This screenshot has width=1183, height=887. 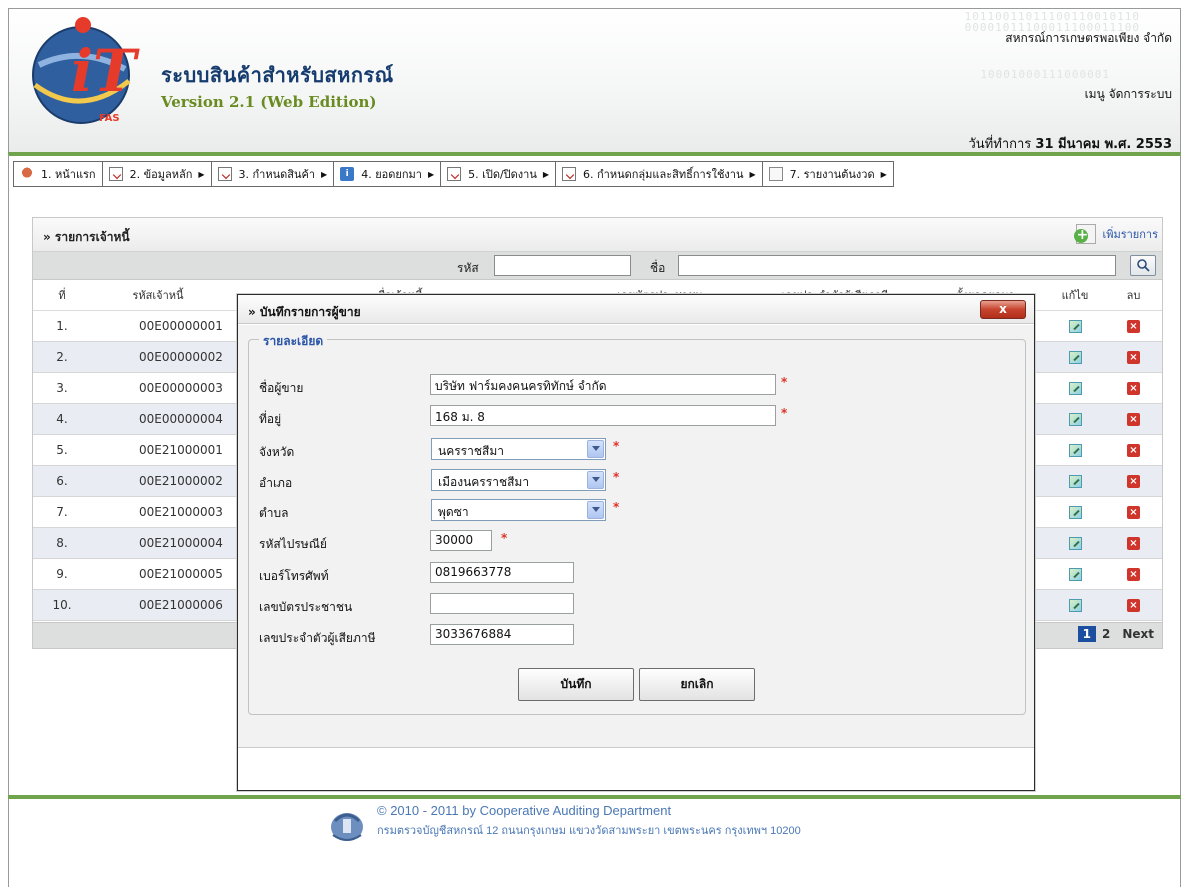 What do you see at coordinates (1106, 634) in the screenshot?
I see `page-link: 2` at bounding box center [1106, 634].